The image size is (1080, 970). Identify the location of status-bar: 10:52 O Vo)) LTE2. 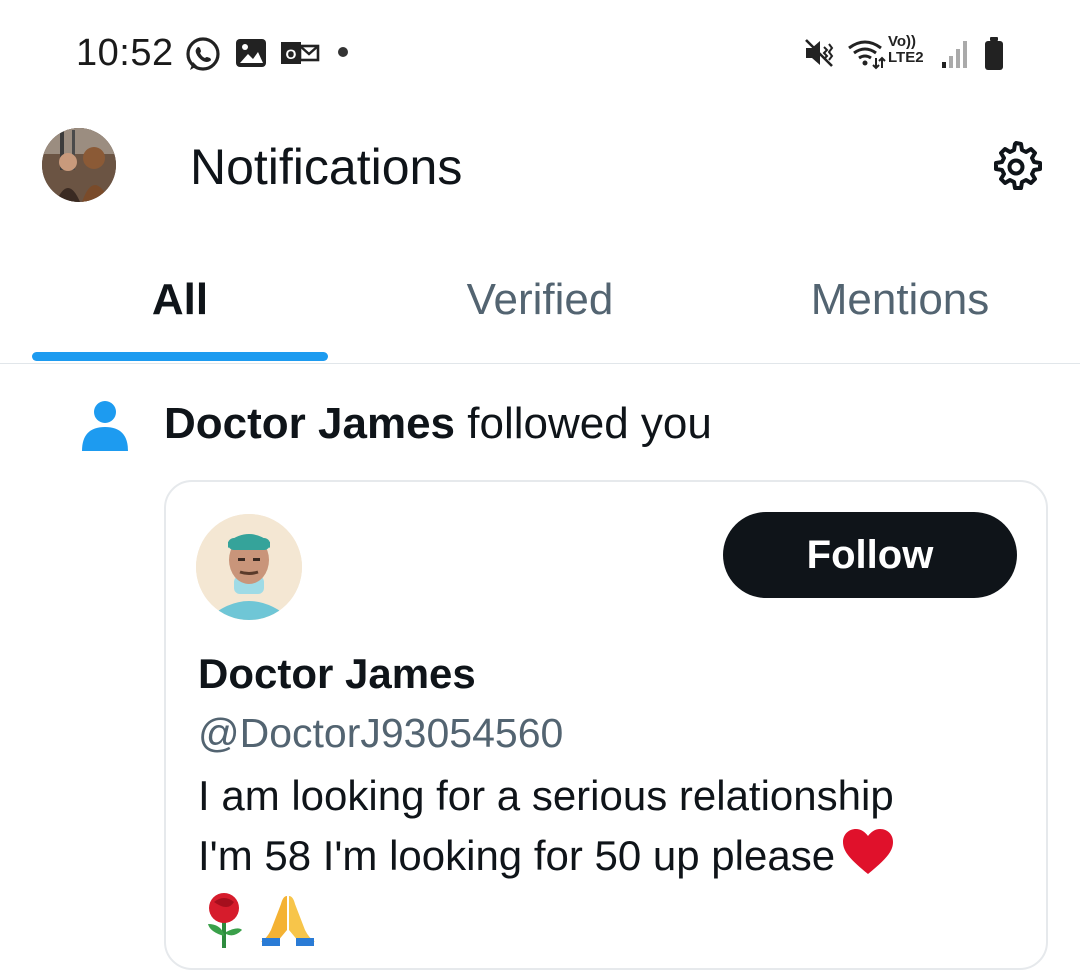
(540, 55).